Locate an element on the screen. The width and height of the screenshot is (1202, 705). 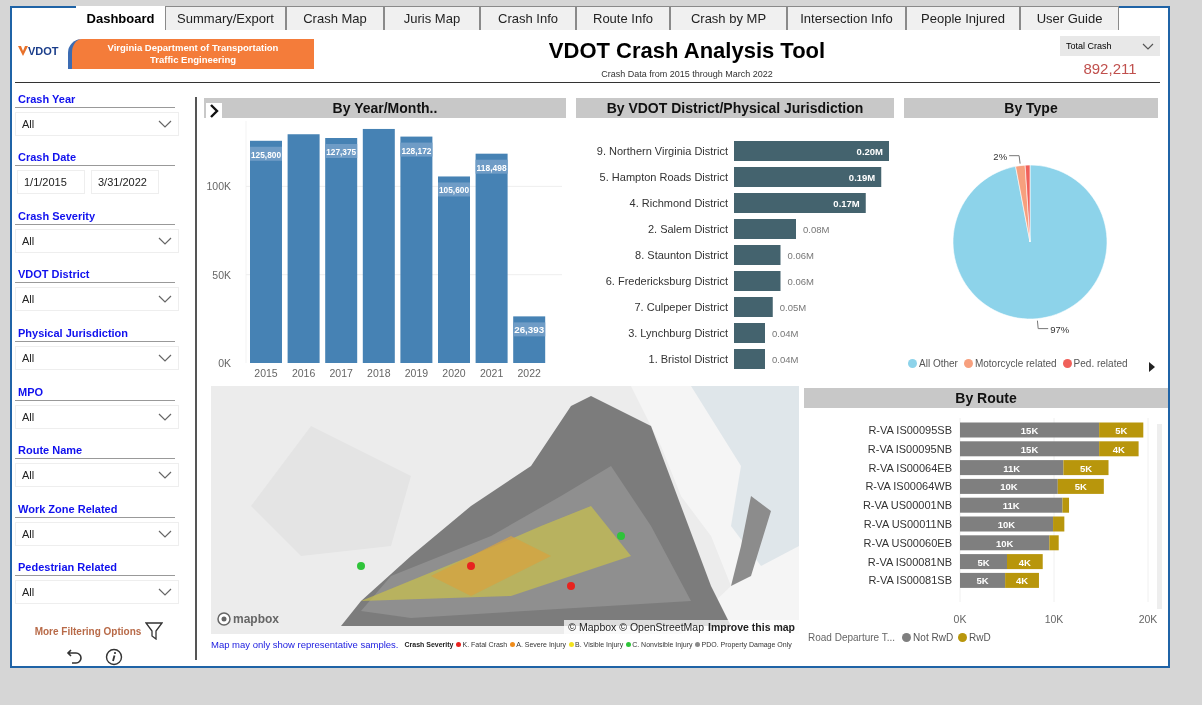
page-tab: Crash Map is located at coordinates (335, 18).